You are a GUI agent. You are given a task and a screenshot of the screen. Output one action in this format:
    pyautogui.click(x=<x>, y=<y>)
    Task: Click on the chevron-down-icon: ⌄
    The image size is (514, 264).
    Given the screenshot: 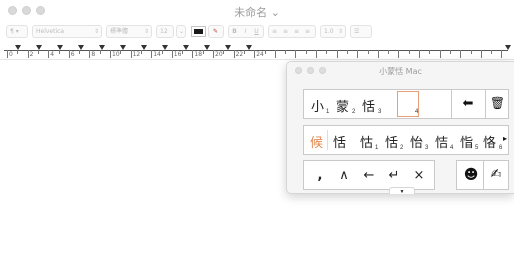 What is the action you would take?
    pyautogui.click(x=182, y=31)
    